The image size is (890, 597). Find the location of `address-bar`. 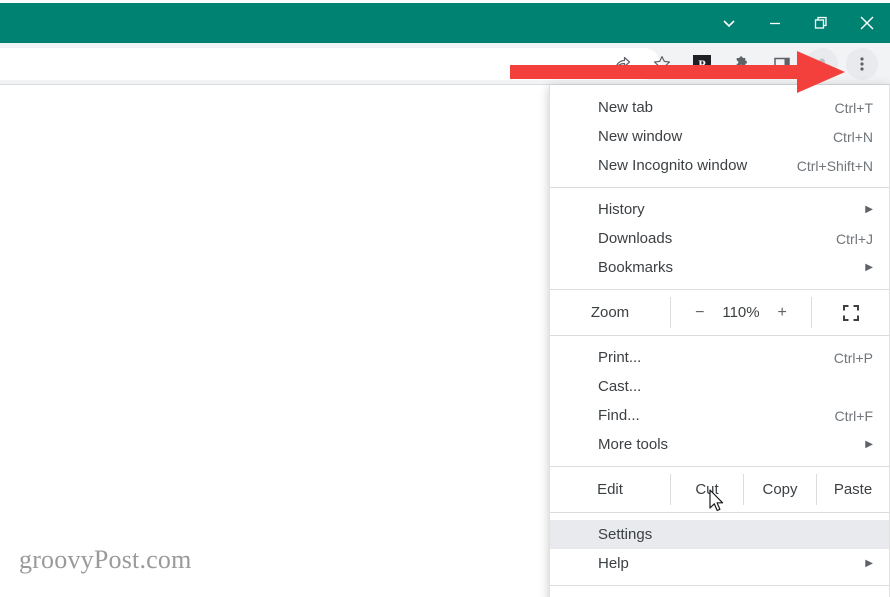

address-bar is located at coordinates (330, 64).